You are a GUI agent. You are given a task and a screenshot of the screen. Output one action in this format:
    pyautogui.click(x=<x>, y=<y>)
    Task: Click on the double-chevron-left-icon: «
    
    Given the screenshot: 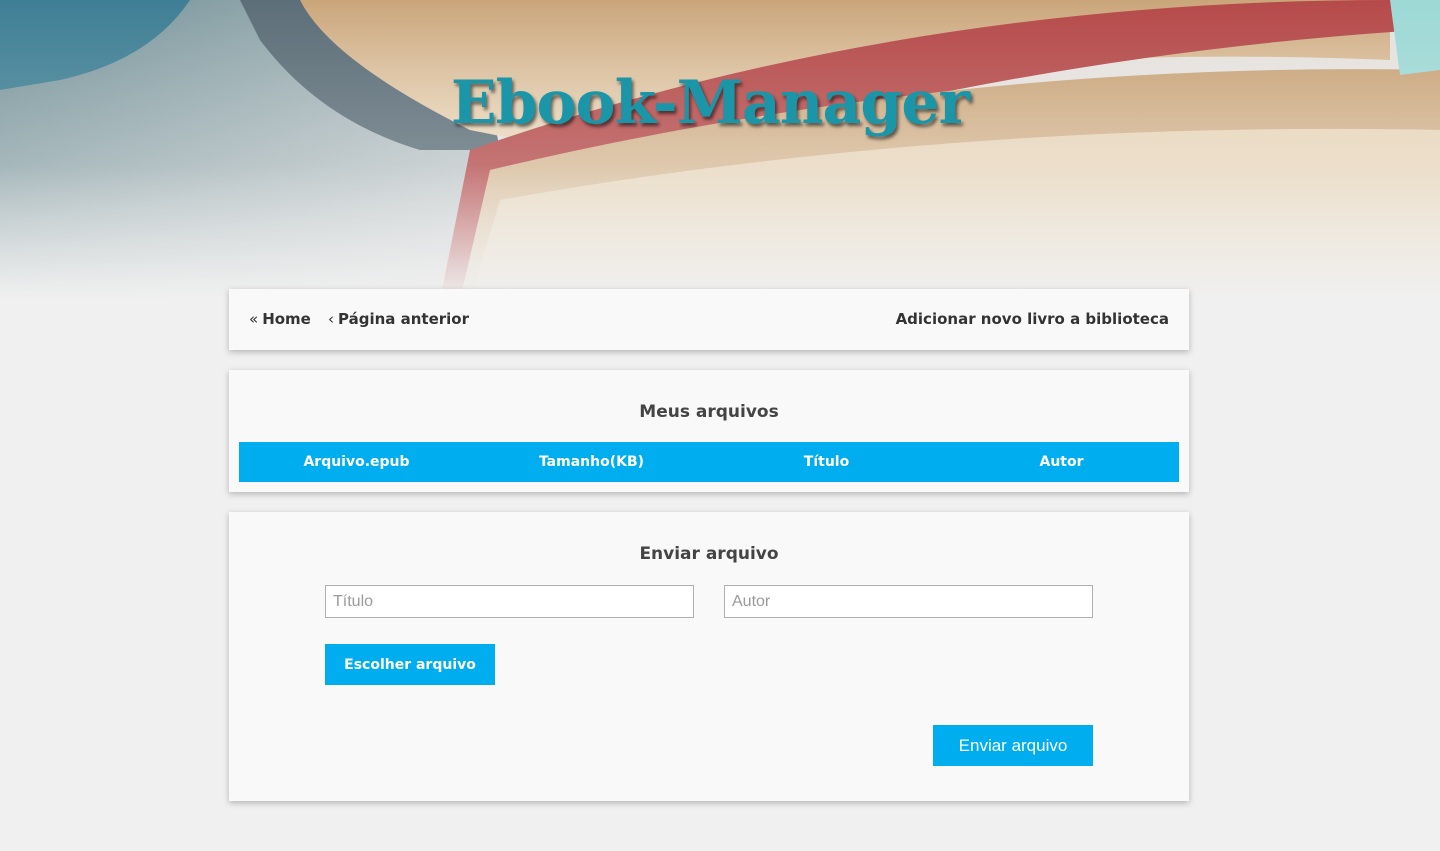 What is the action you would take?
    pyautogui.click(x=254, y=319)
    